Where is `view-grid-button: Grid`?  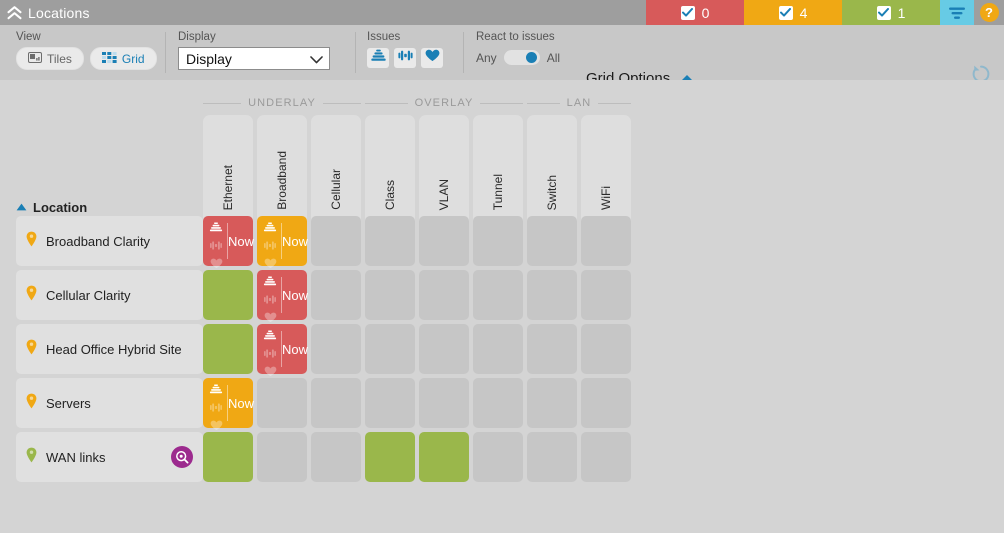 view-grid-button: Grid is located at coordinates (123, 58).